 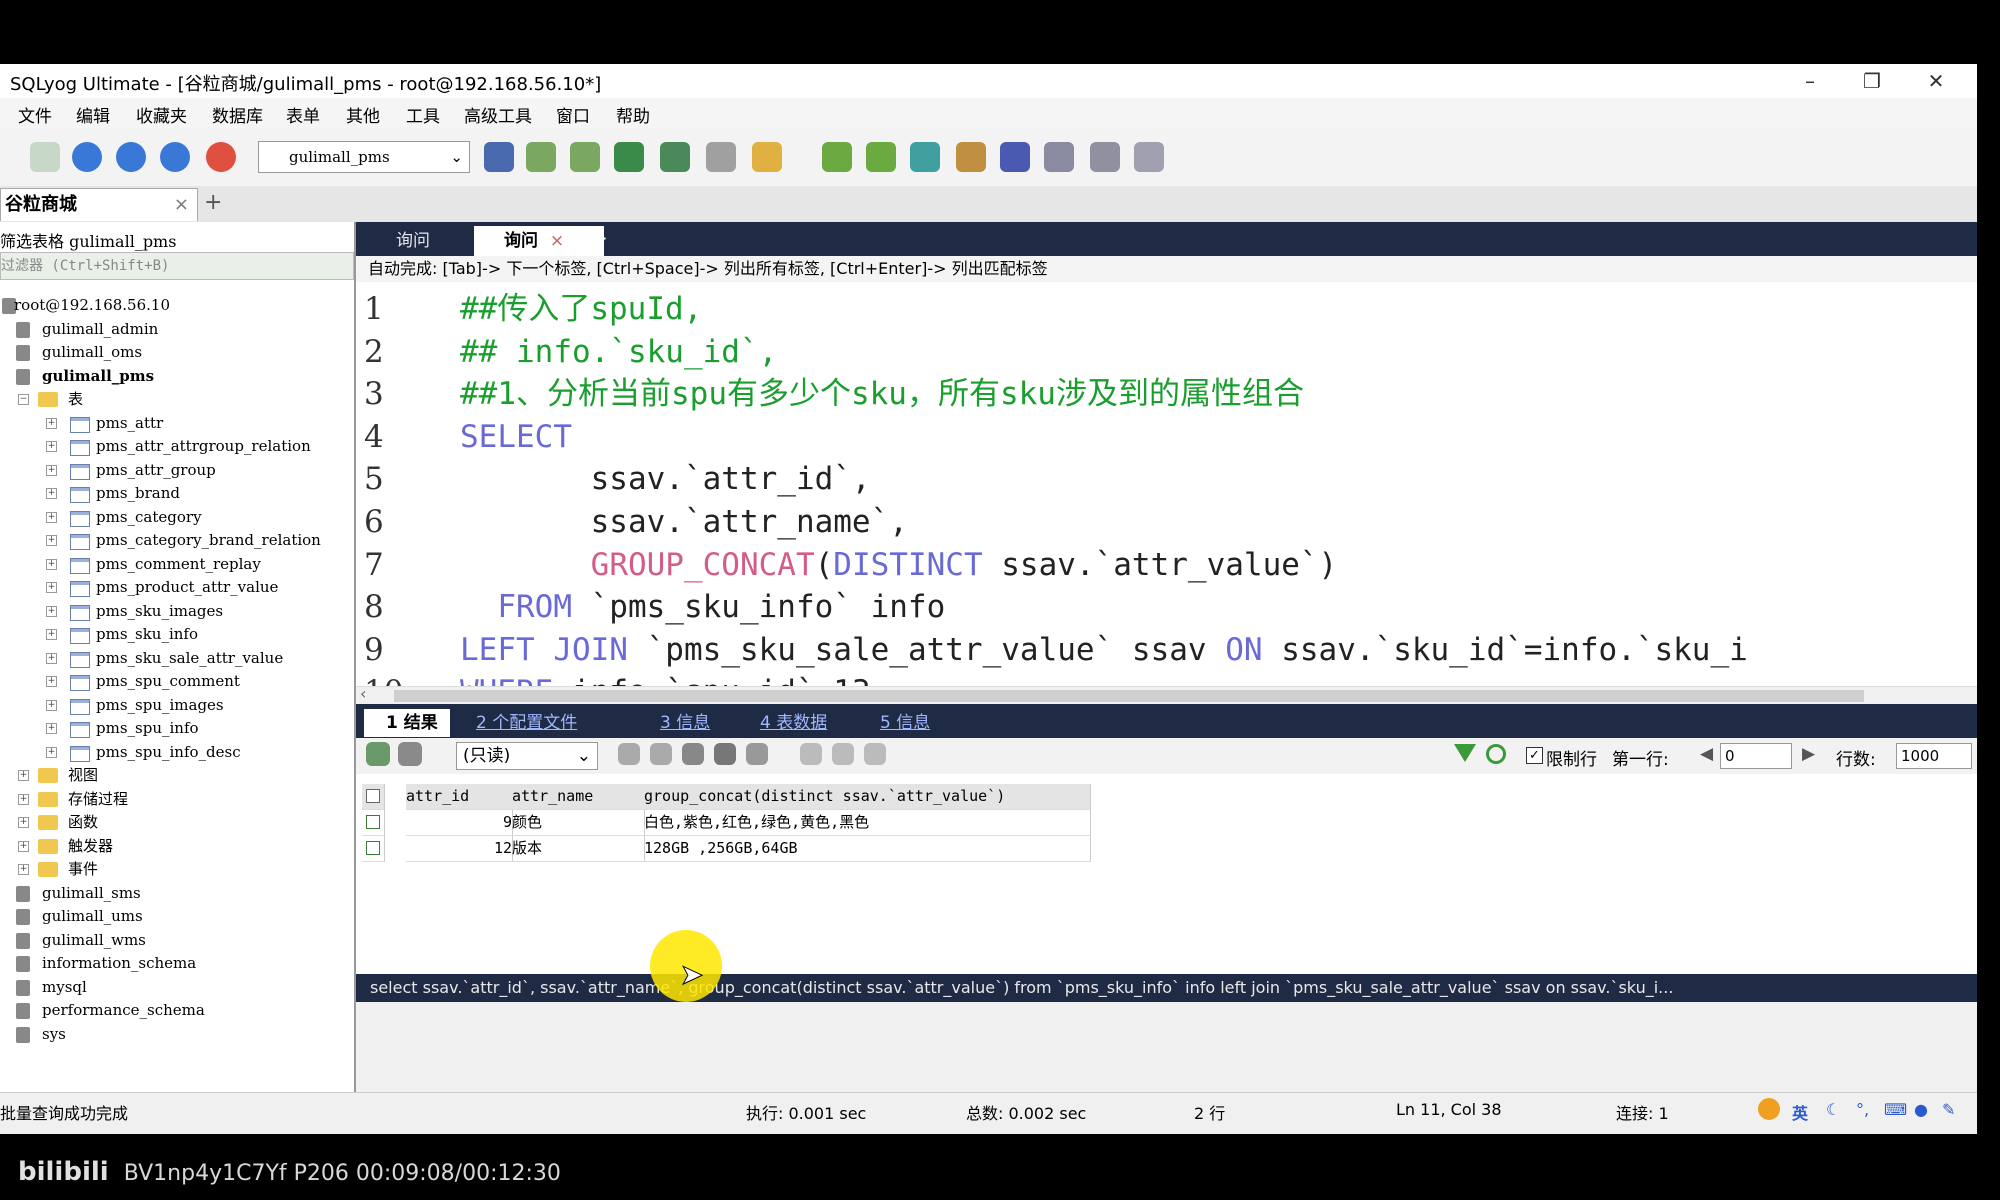 I want to click on scrollbar-thumb, so click(x=1129, y=696).